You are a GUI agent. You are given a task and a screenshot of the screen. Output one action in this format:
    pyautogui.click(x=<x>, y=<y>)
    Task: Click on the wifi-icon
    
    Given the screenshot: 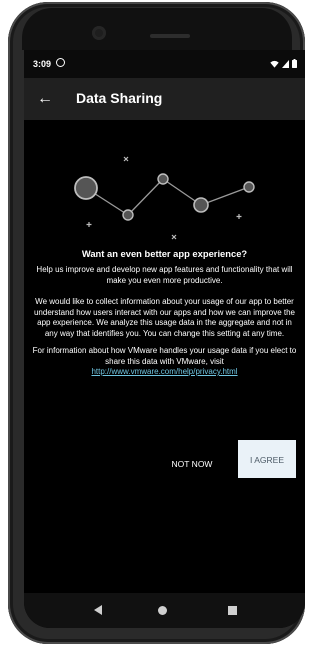 What is the action you would take?
    pyautogui.click(x=274, y=64)
    